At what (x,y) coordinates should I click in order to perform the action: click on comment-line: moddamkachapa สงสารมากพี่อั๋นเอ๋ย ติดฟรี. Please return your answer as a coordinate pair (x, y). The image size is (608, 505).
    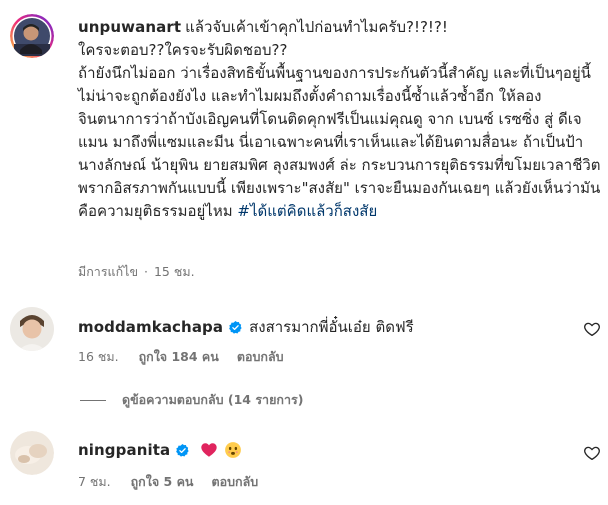
    Looking at the image, I should click on (246, 327).